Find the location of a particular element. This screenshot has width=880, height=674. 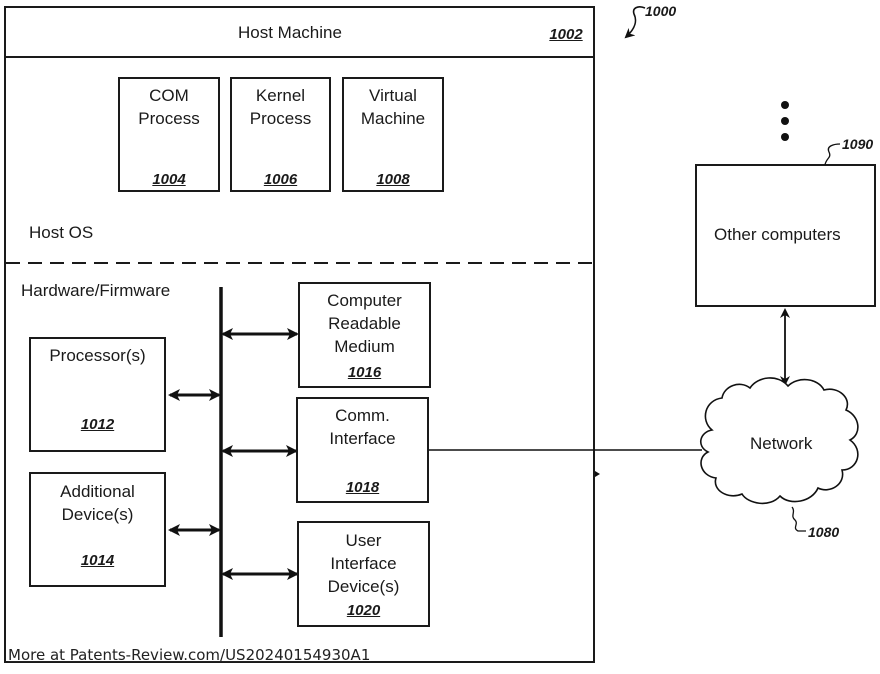

host-os-label: Host OS is located at coordinates (61, 232).